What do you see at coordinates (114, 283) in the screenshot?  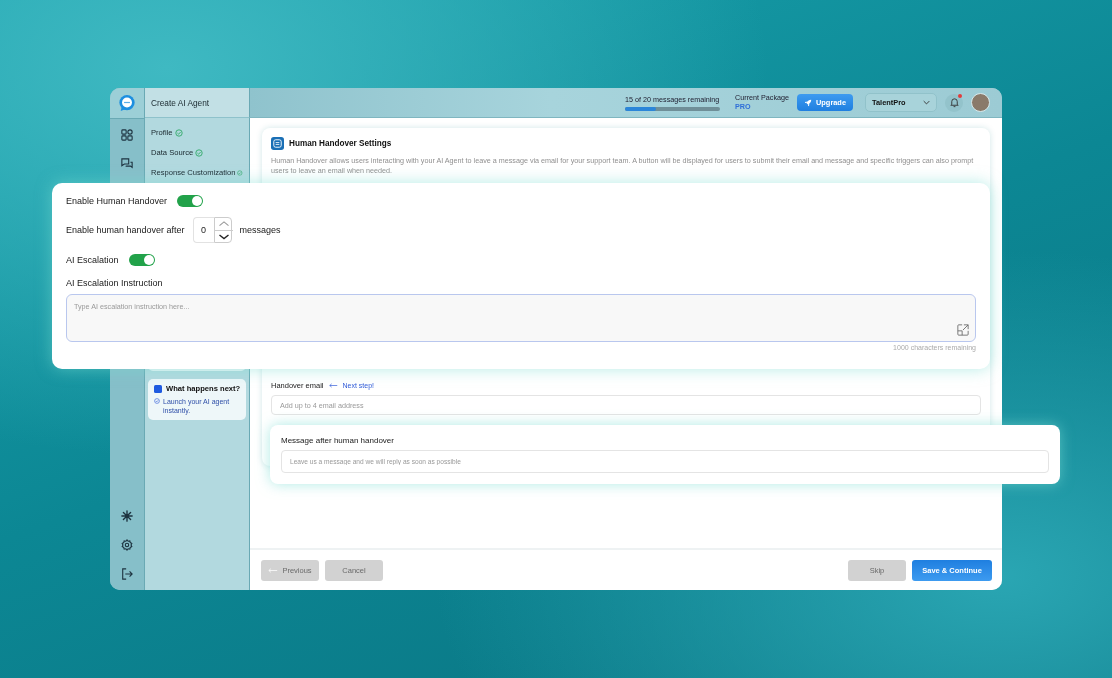 I see `field-label: AI Escalation Instruction` at bounding box center [114, 283].